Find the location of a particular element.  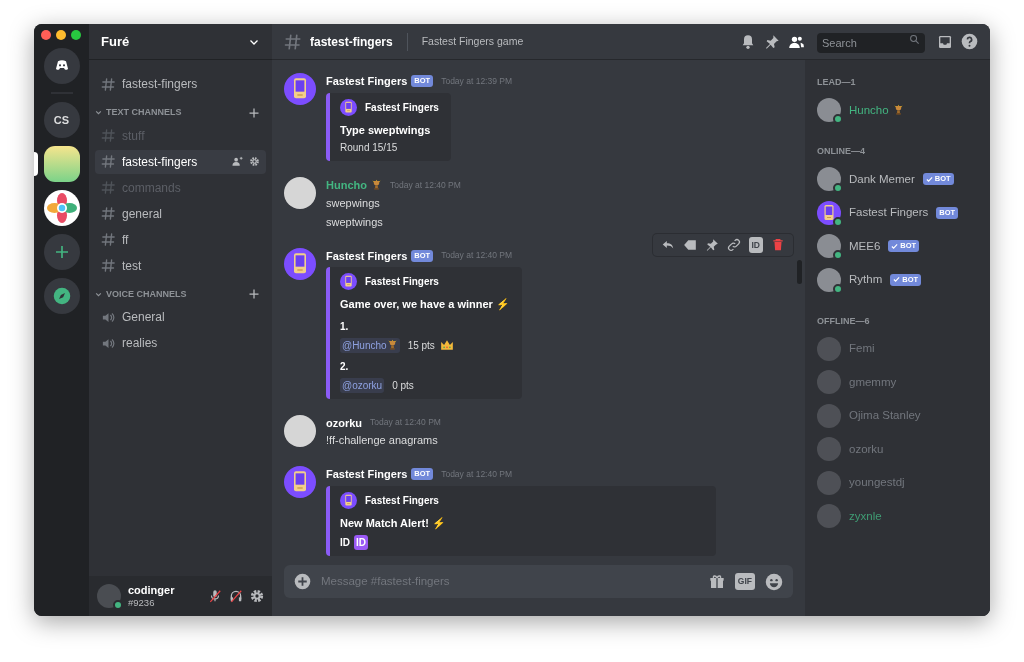

close-button is located at coordinates (46, 35).